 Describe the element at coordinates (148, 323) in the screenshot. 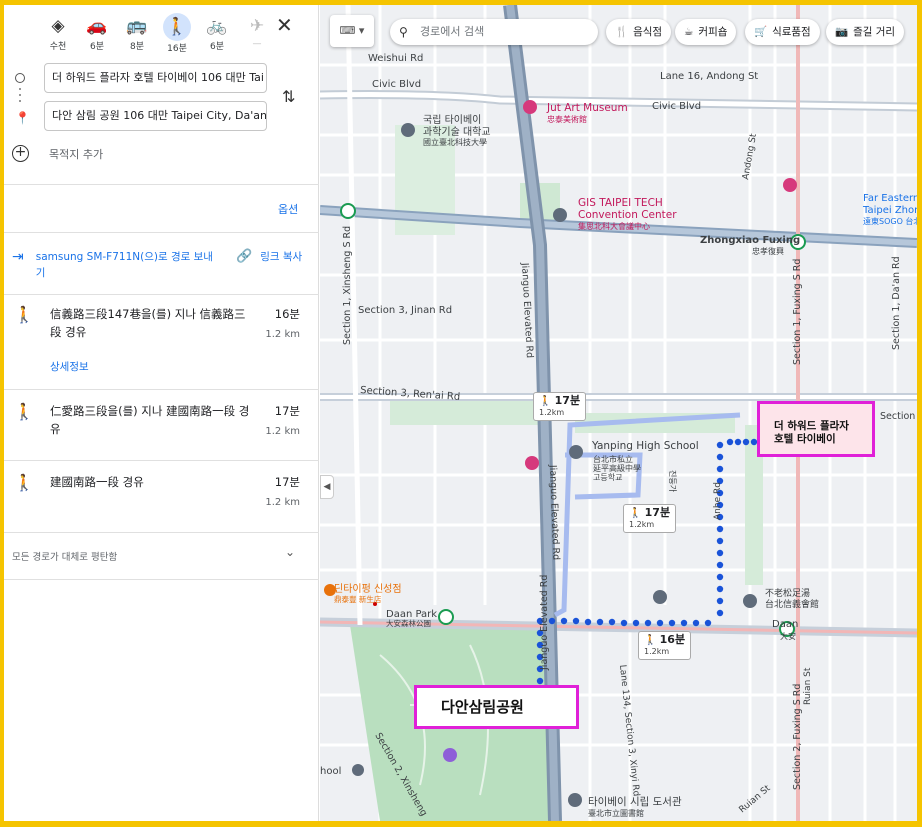

I see `route-1-desc: 信義路三段147巷을(를) 지나 信義路三段 경유` at that location.